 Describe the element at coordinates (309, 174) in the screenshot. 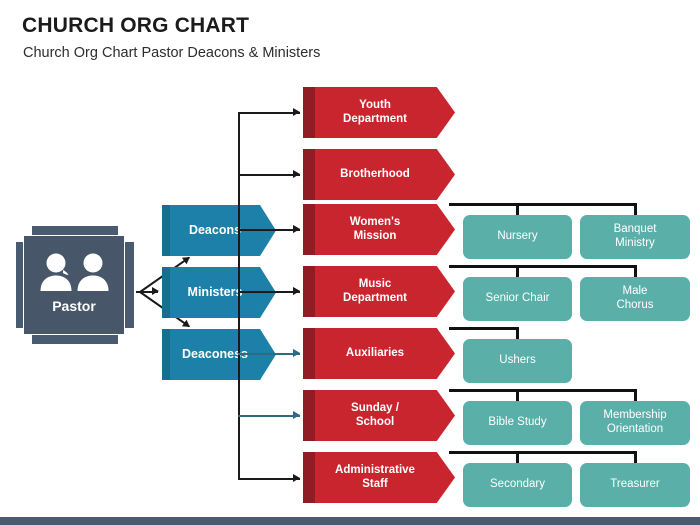

I see `node-brotherhood-edge` at that location.